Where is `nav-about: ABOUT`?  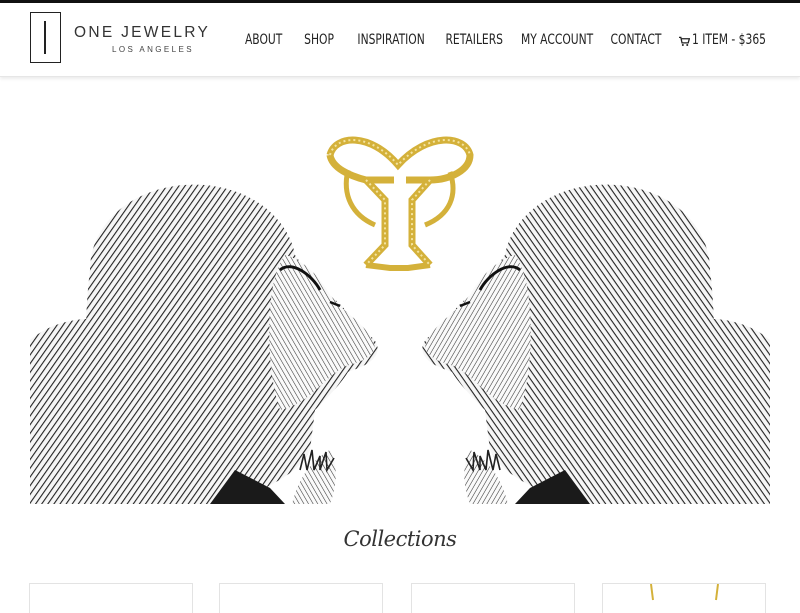 nav-about: ABOUT is located at coordinates (263, 40).